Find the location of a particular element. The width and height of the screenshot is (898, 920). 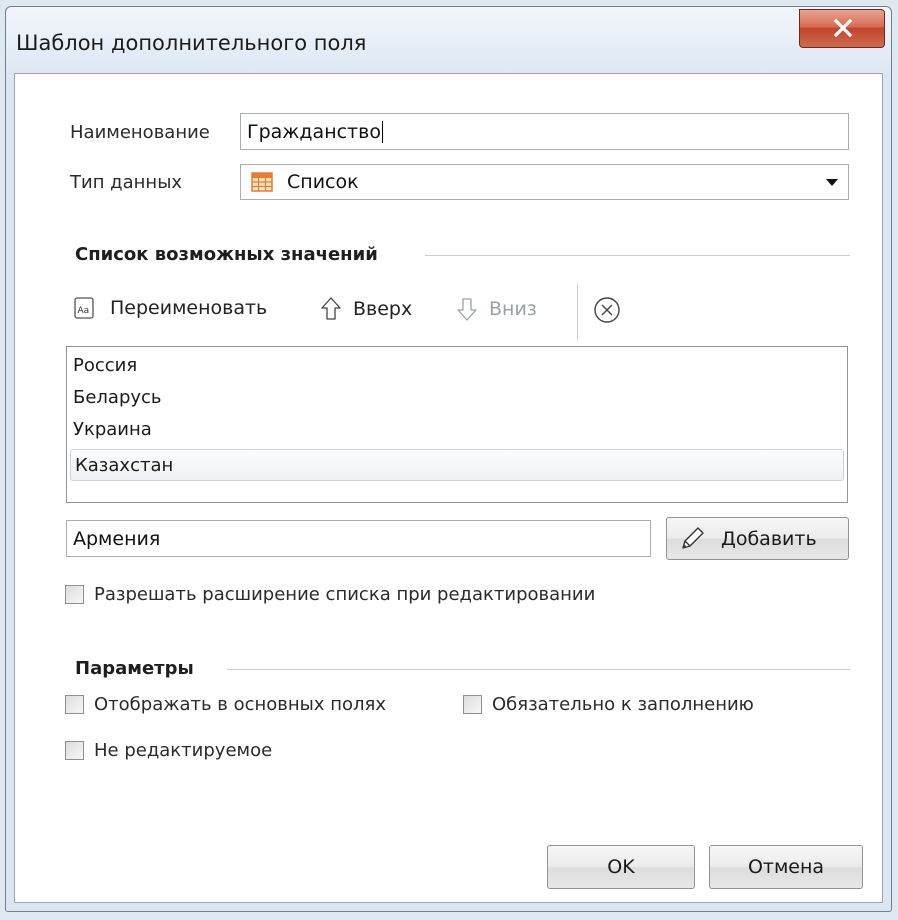

values-listbox: Россия Беларусь Украина Казахстан is located at coordinates (457, 424).